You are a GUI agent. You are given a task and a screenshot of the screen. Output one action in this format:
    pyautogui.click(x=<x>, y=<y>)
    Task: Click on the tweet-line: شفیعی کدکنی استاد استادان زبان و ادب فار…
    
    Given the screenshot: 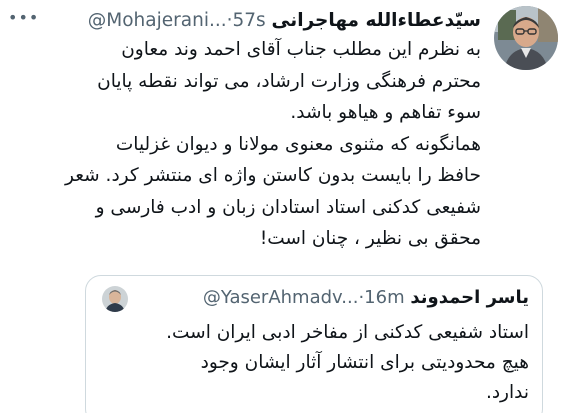 What is the action you would take?
    pyautogui.click(x=288, y=207)
    